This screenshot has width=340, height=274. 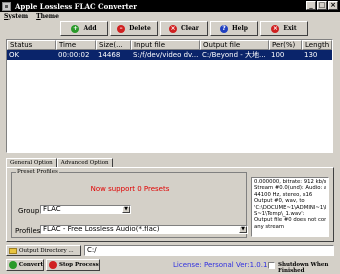 What do you see at coordinates (165, 45) in the screenshot?
I see `column-input-file: Input file` at bounding box center [165, 45].